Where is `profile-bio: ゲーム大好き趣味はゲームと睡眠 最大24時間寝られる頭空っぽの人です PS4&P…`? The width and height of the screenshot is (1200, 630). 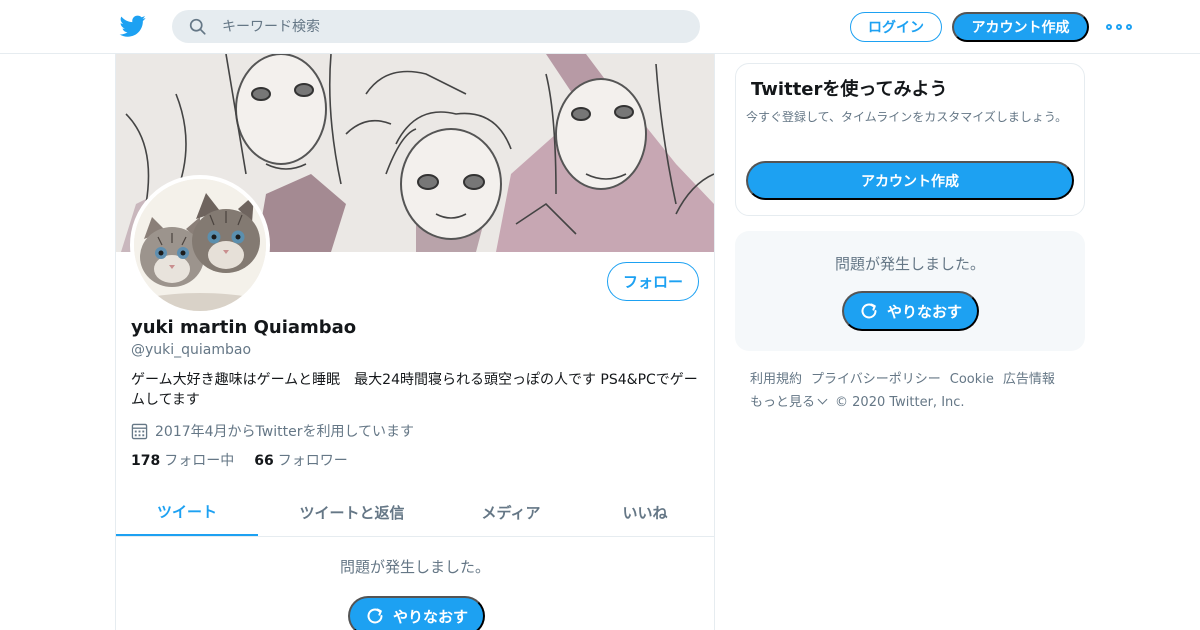 profile-bio: ゲーム大好き趣味はゲームと睡眠 最大24時間寝られる頭空っぽの人です PS4&P… is located at coordinates (414, 390).